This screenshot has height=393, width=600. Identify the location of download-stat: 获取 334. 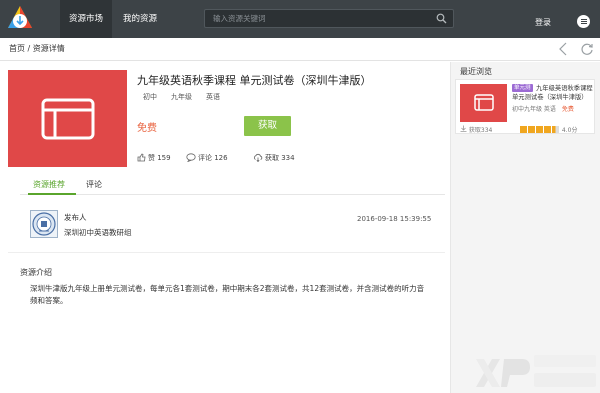
(274, 158).